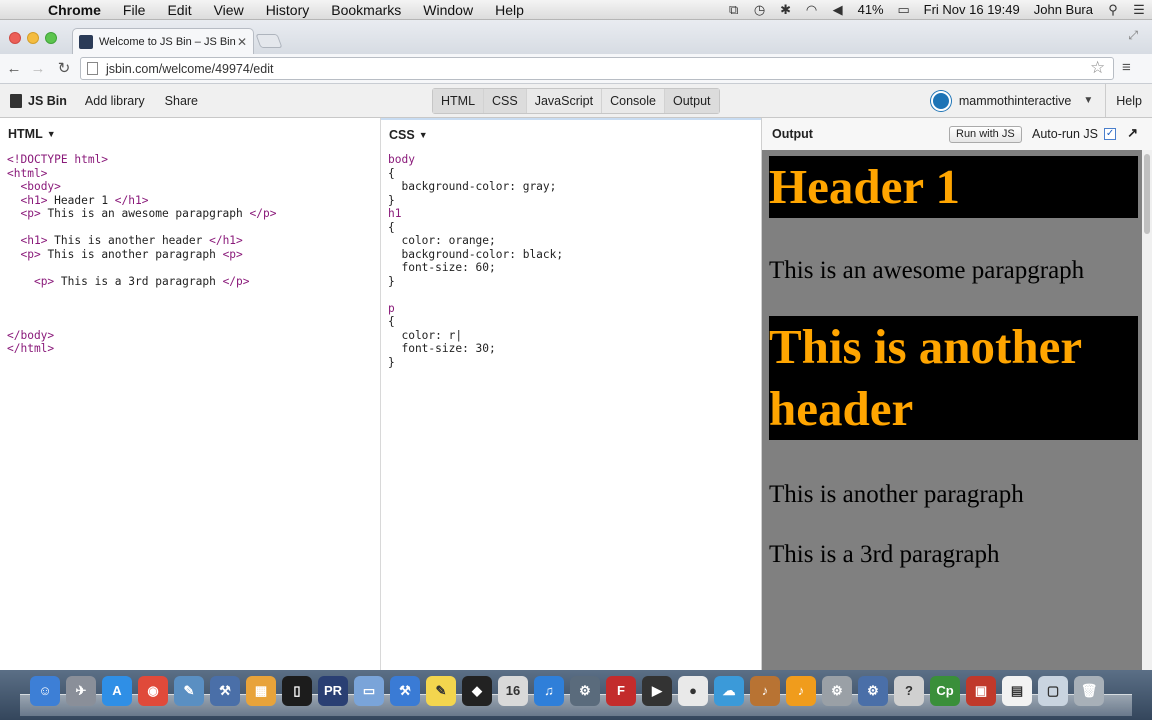  I want to click on xcode-icon: ⚒, so click(225, 691).